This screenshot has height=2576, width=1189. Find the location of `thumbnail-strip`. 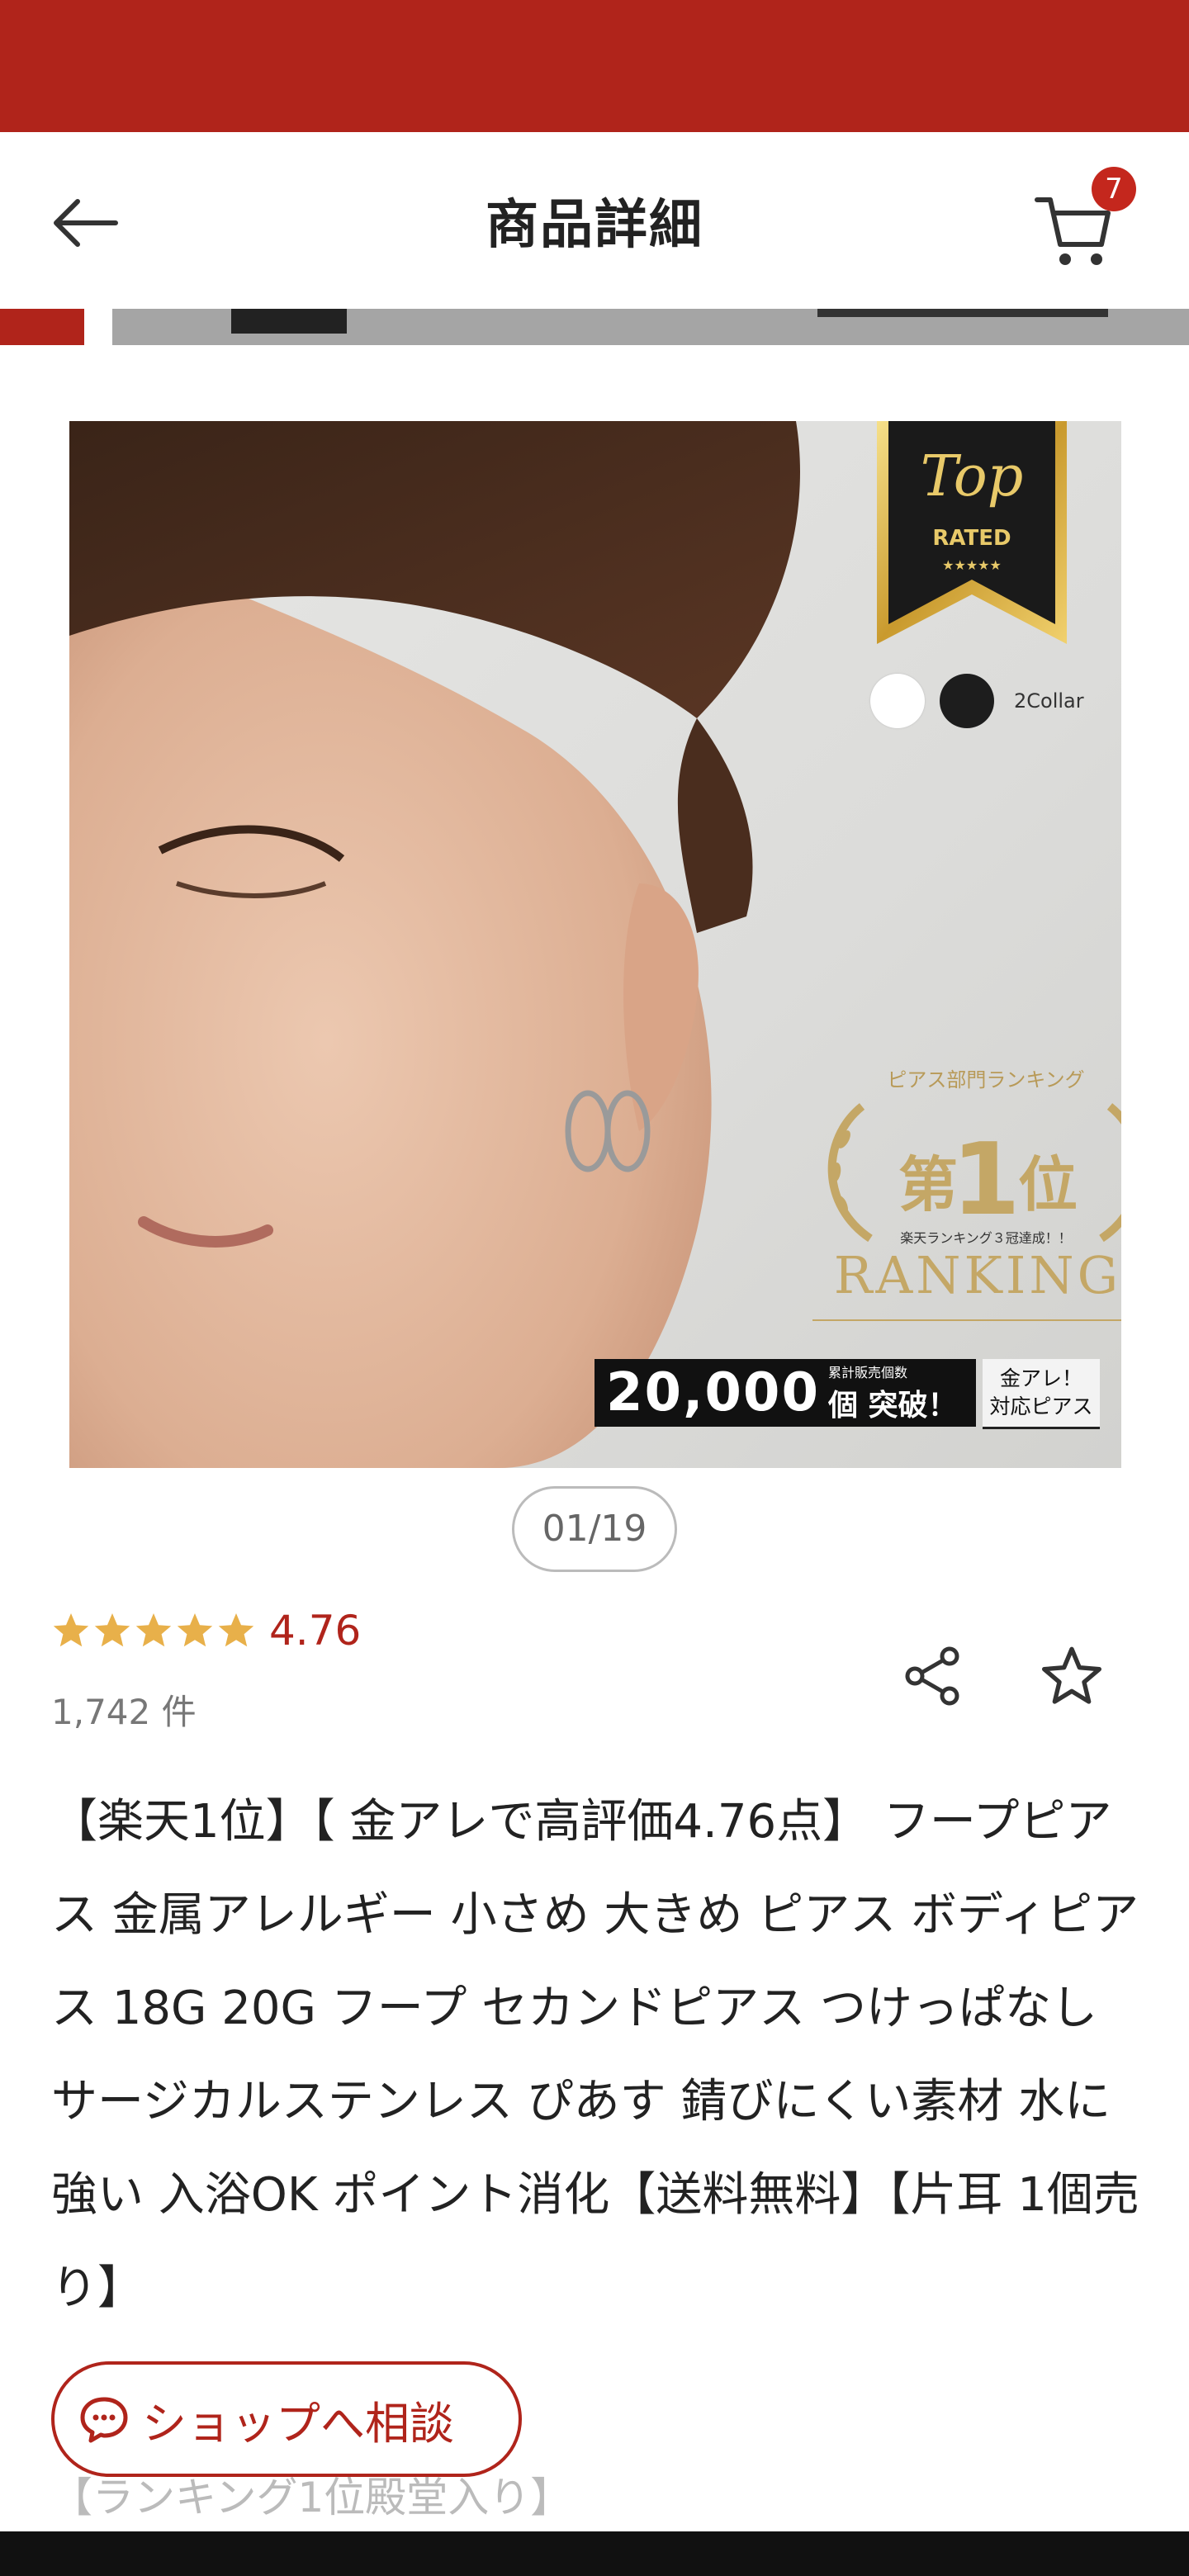

thumbnail-strip is located at coordinates (594, 327).